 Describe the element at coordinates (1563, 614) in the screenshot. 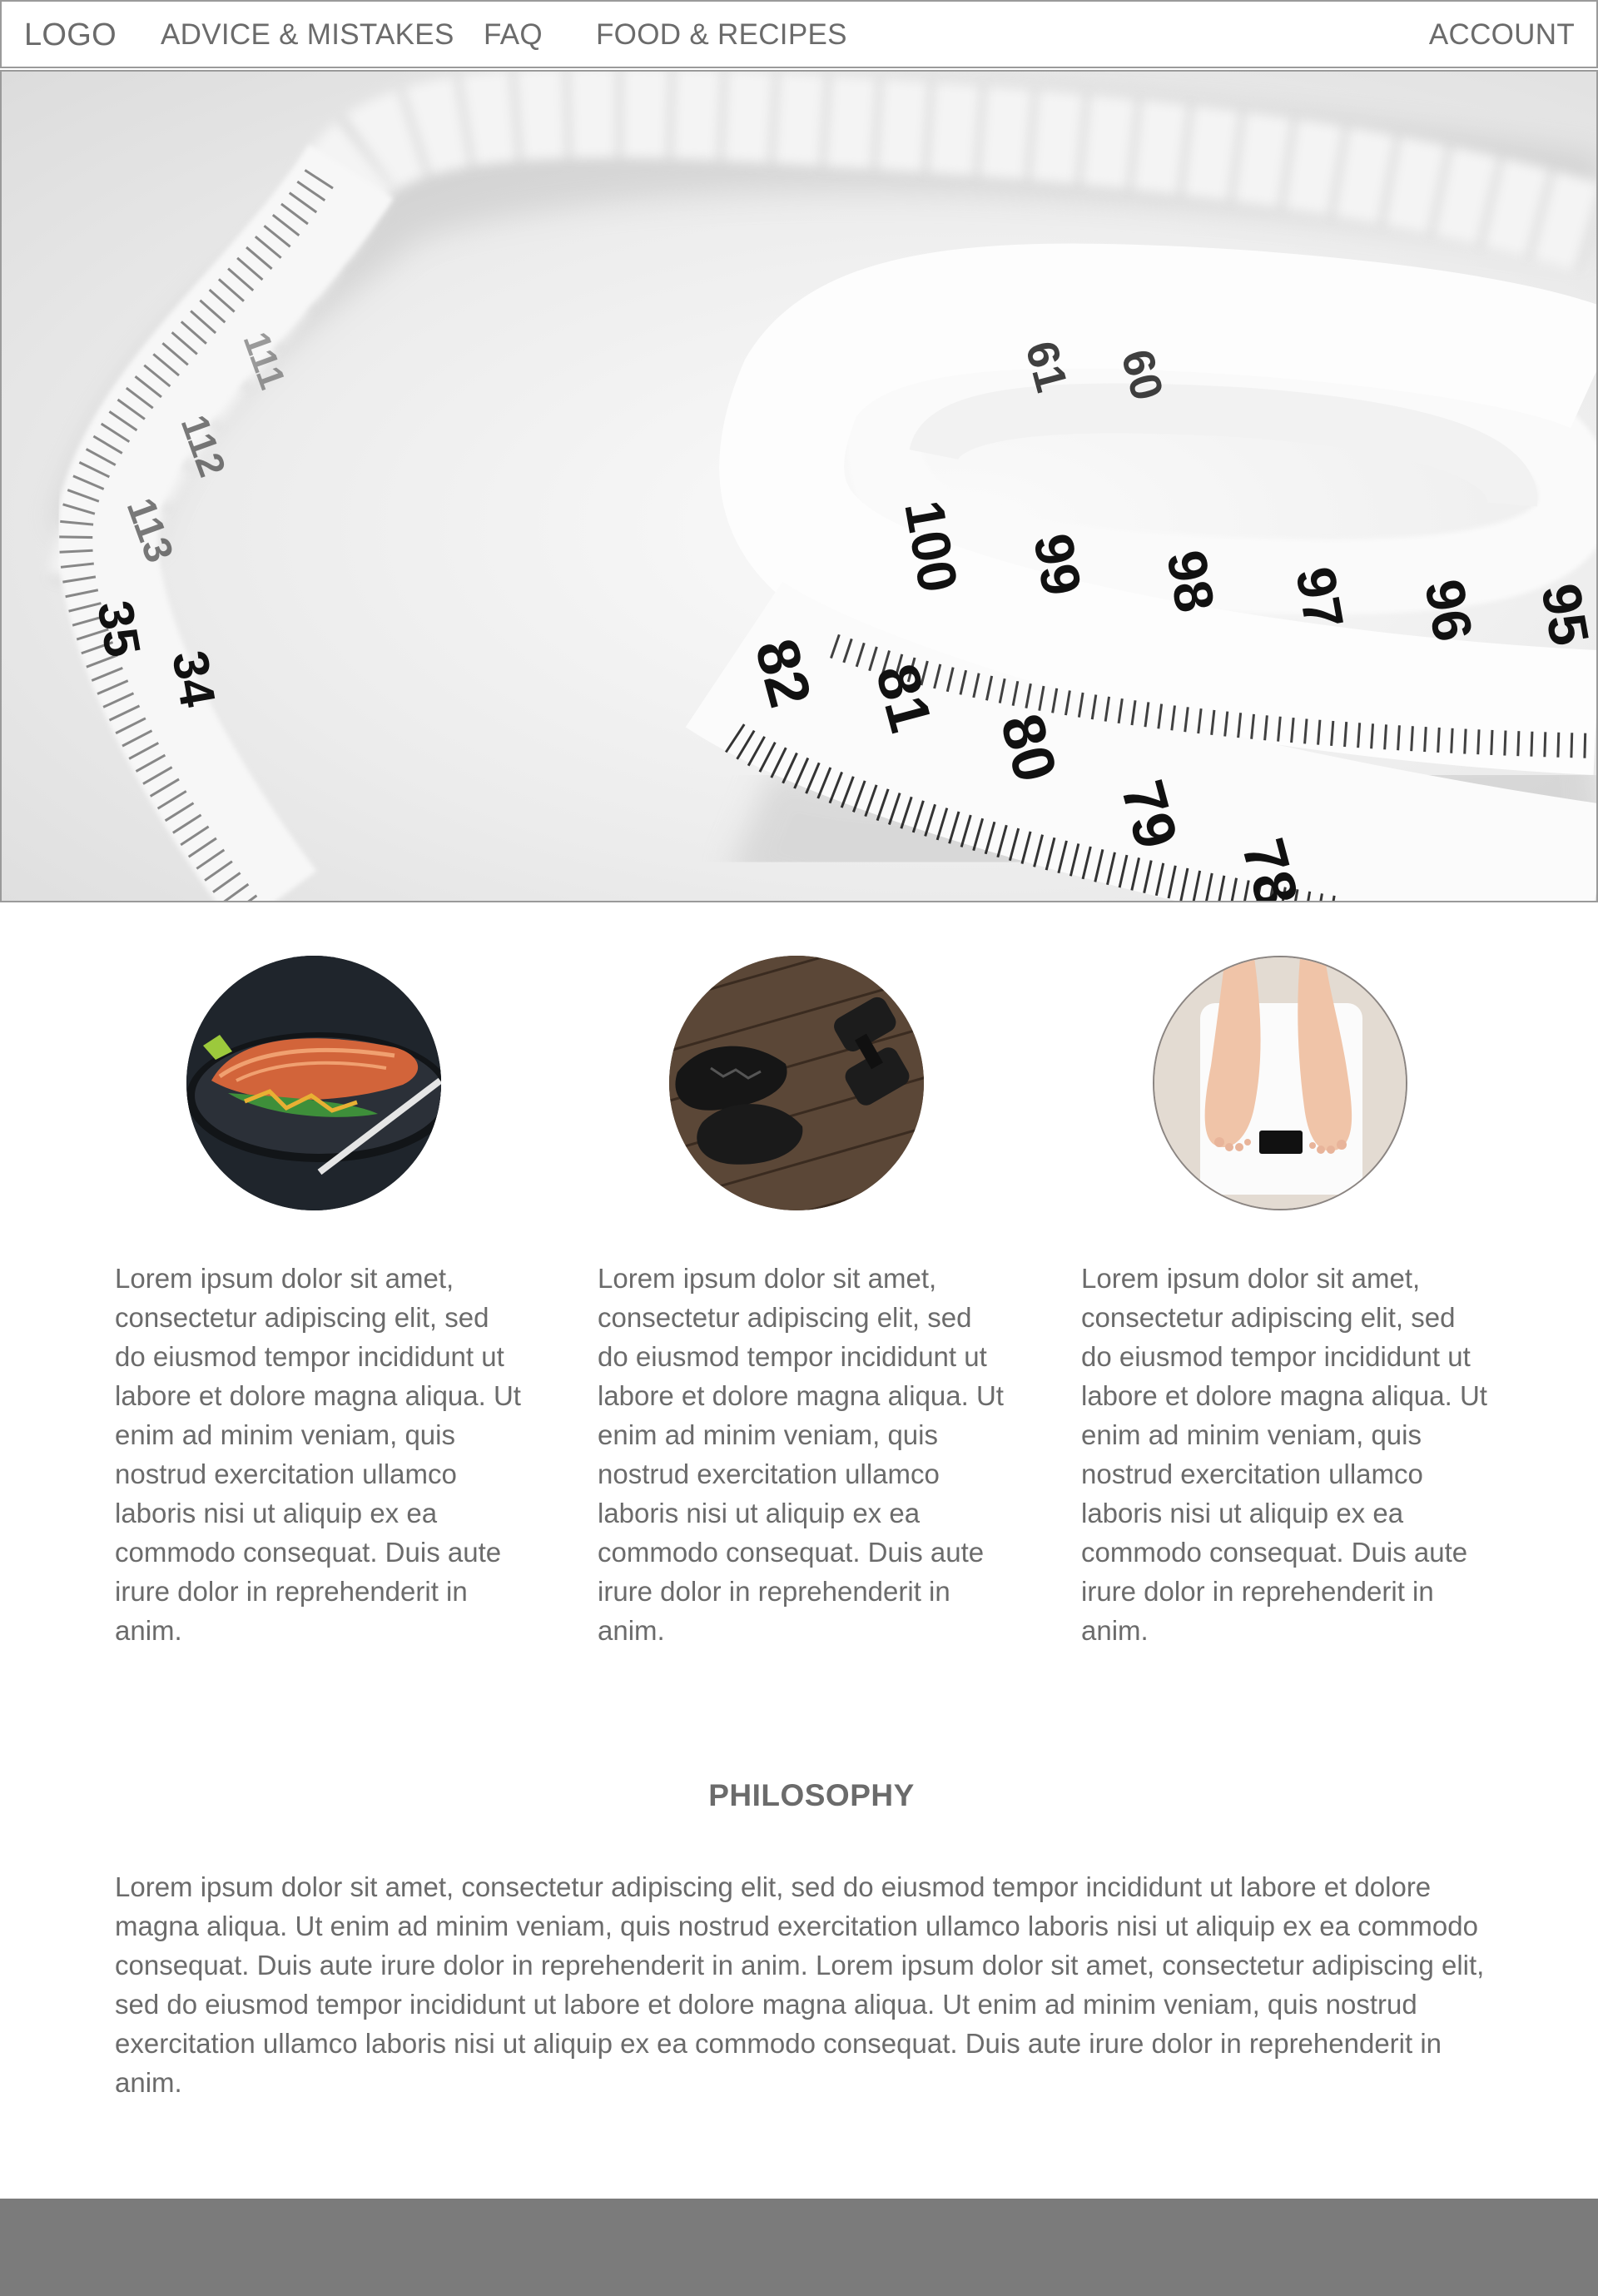

I see `svg-text: 95` at that location.